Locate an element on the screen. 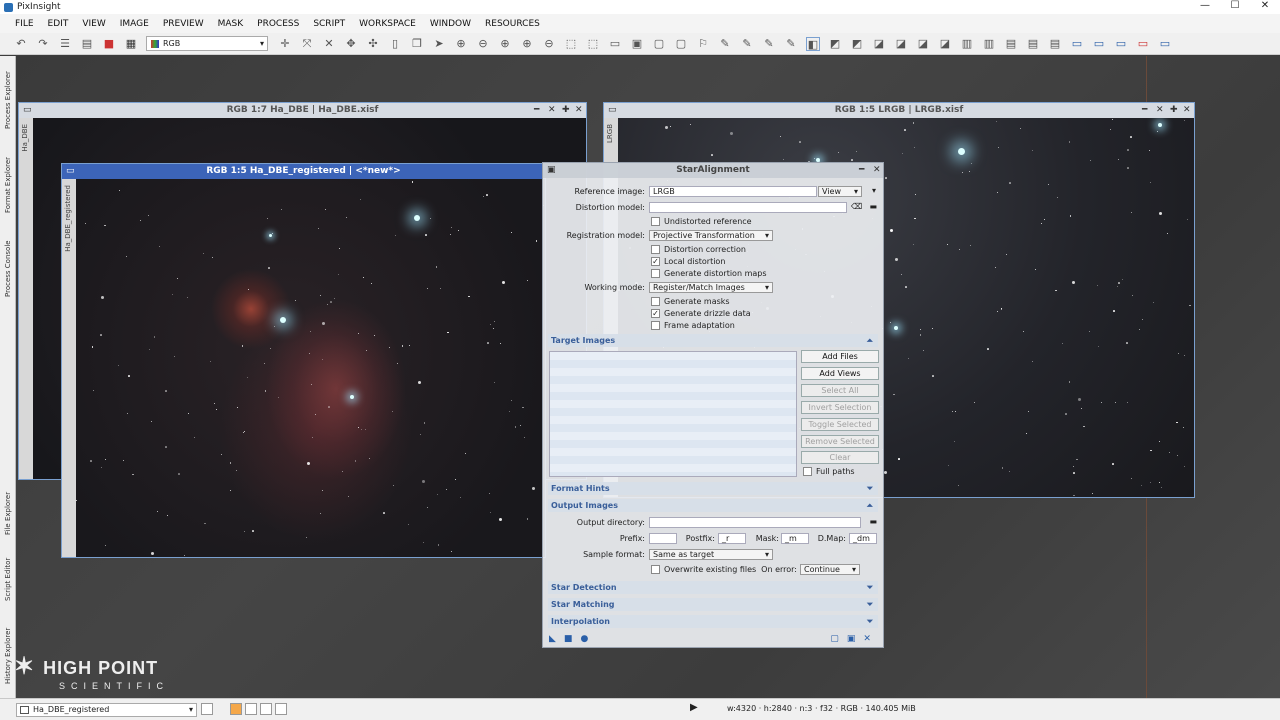 This screenshot has height=720, width=1280. move-icon: ✣ is located at coordinates (373, 44).